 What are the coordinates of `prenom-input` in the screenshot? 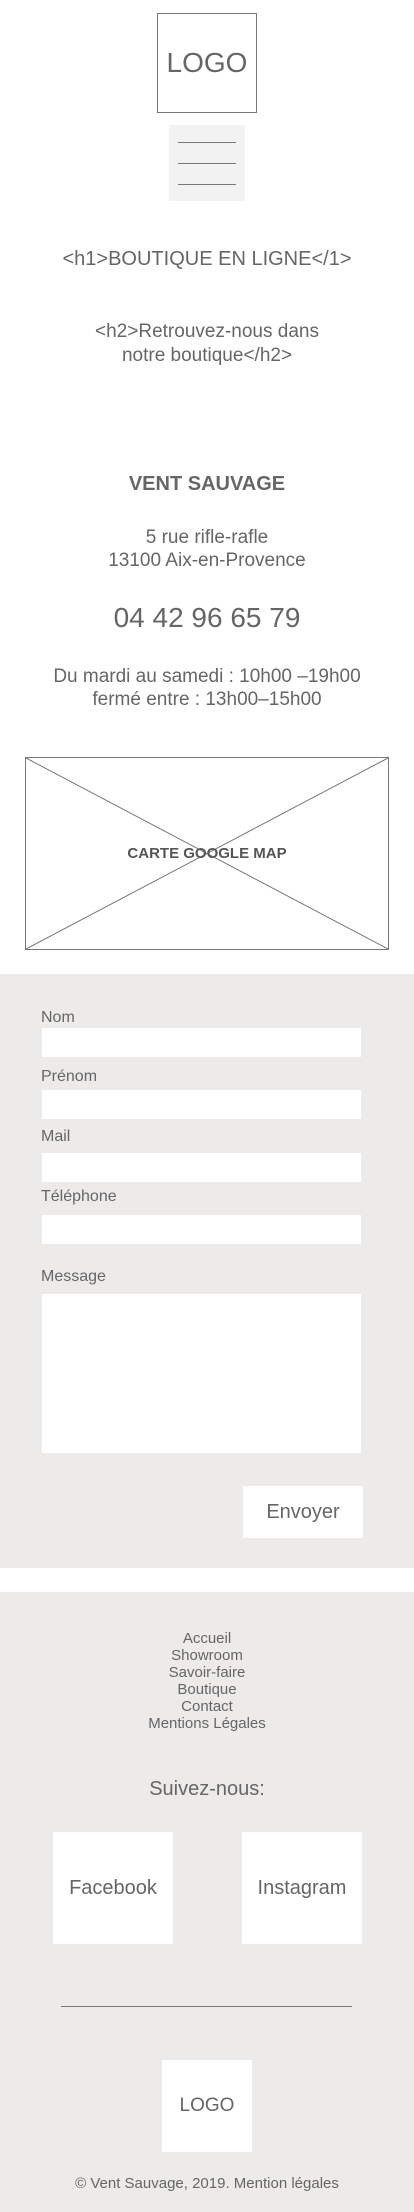 It's located at (201, 1104).